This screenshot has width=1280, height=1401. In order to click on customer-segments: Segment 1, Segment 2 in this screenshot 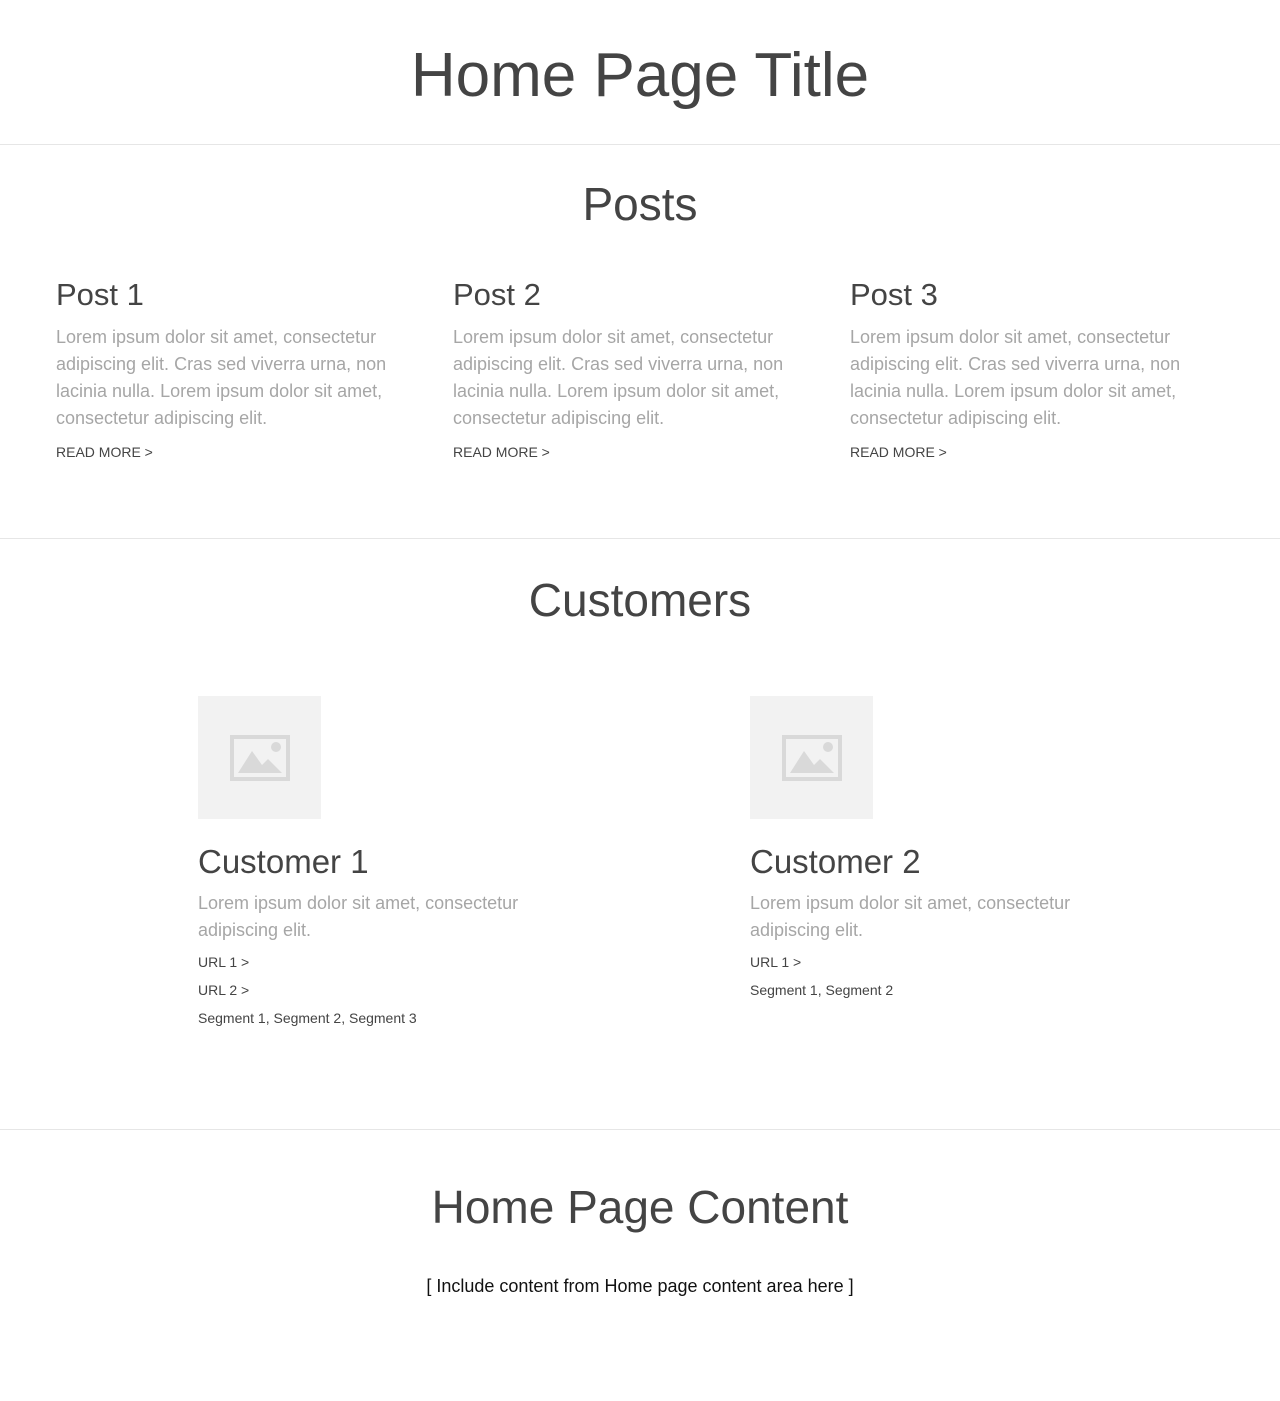, I will do `click(822, 990)`.